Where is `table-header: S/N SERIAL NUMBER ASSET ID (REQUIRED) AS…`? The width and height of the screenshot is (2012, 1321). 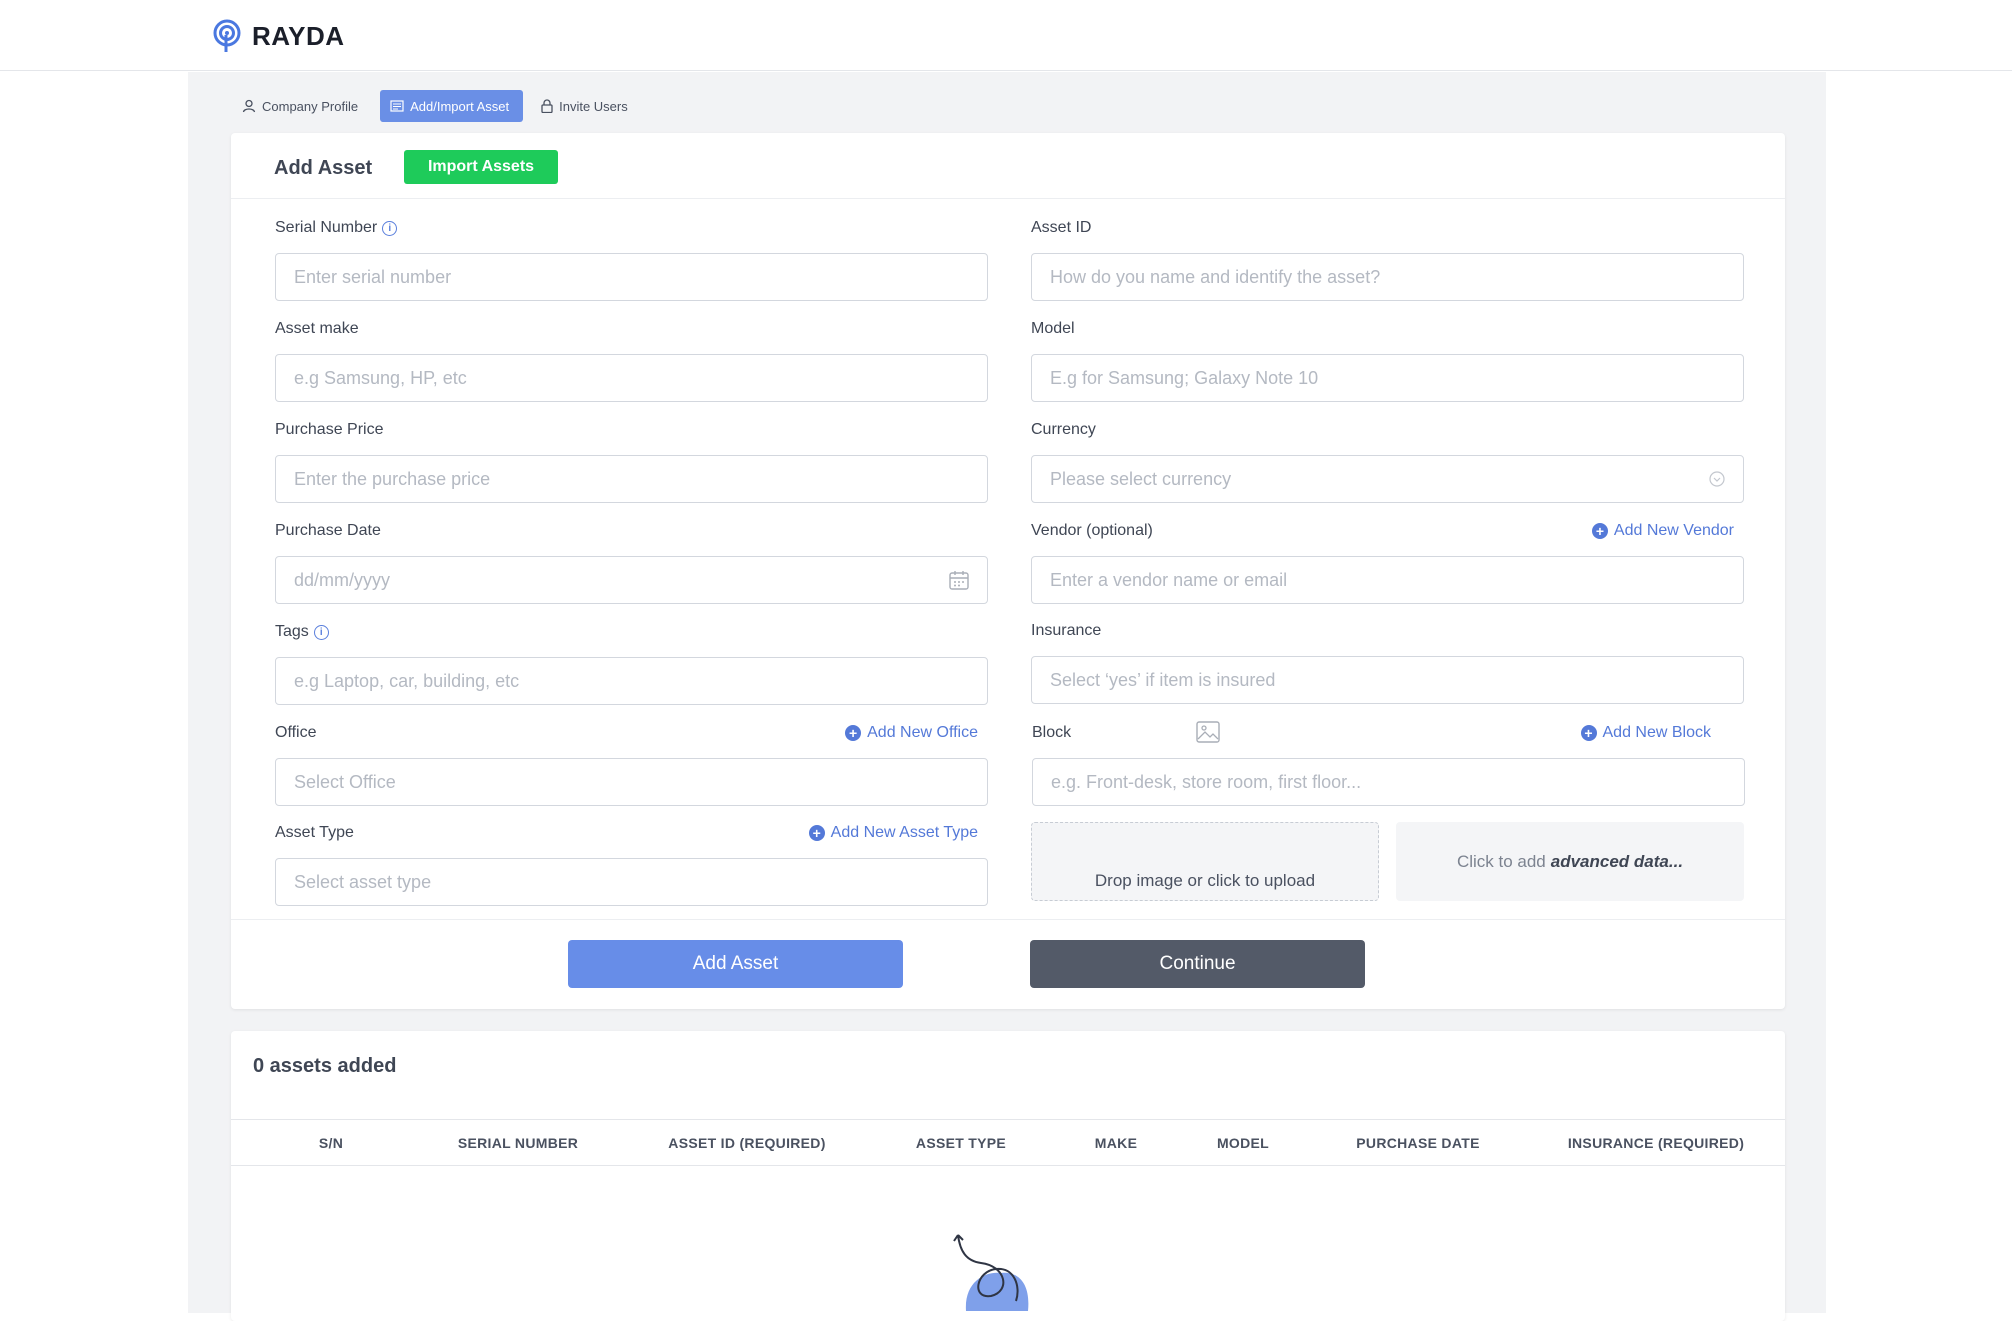
table-header: S/N SERIAL NUMBER ASSET ID (REQUIRED) AS… is located at coordinates (1008, 1142).